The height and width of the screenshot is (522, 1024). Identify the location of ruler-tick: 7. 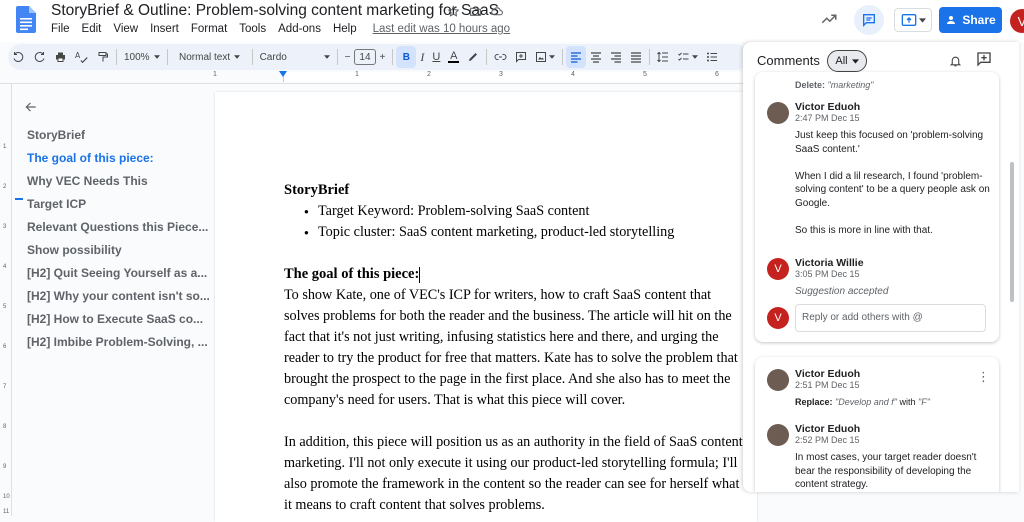
(5, 387).